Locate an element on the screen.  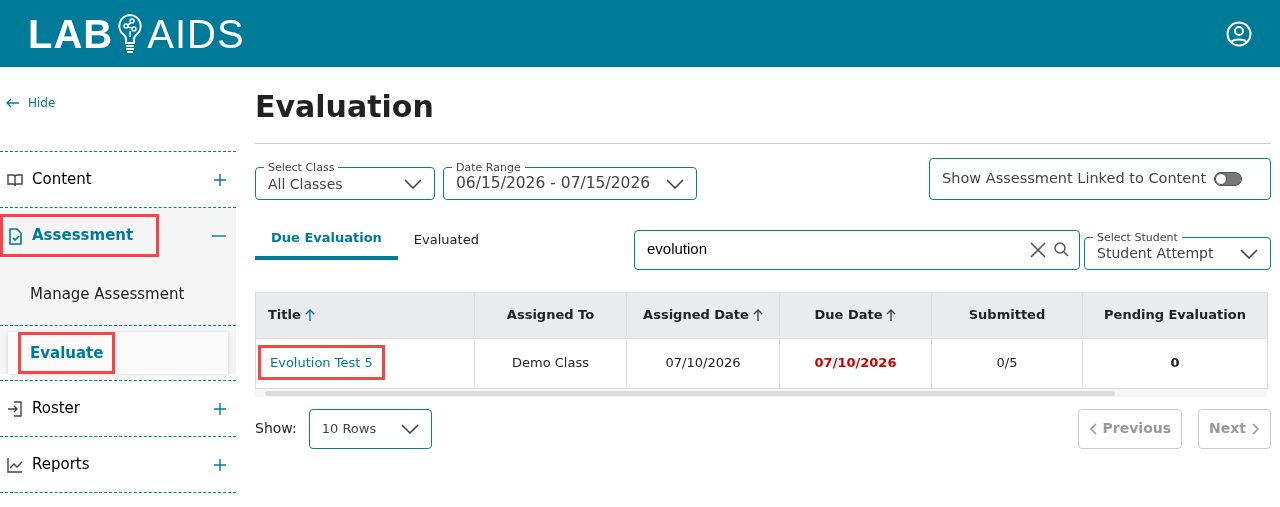
field-label: Select Student is located at coordinates (1137, 237).